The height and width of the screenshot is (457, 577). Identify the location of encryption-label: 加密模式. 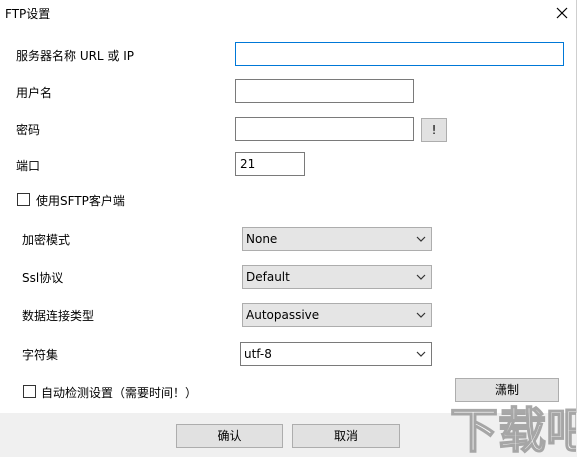
(46, 240).